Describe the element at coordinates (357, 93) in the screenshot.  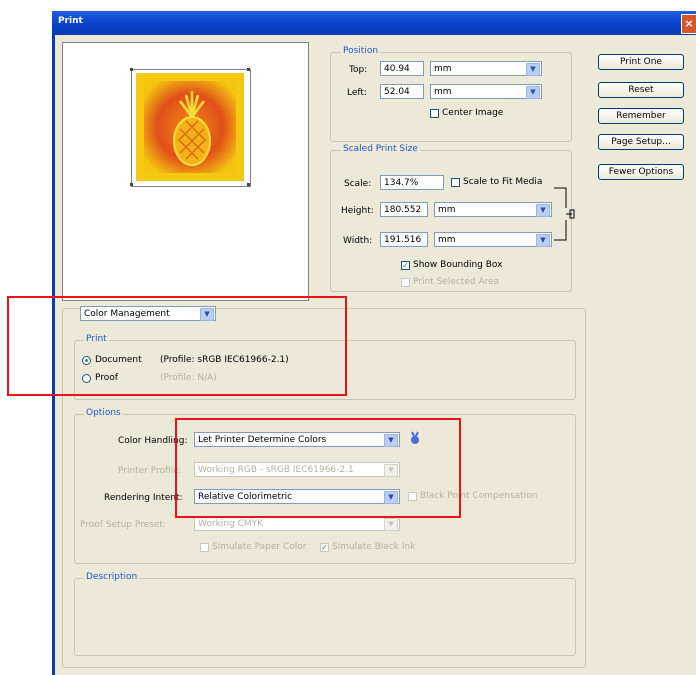
I see `left-label: Left:` at that location.